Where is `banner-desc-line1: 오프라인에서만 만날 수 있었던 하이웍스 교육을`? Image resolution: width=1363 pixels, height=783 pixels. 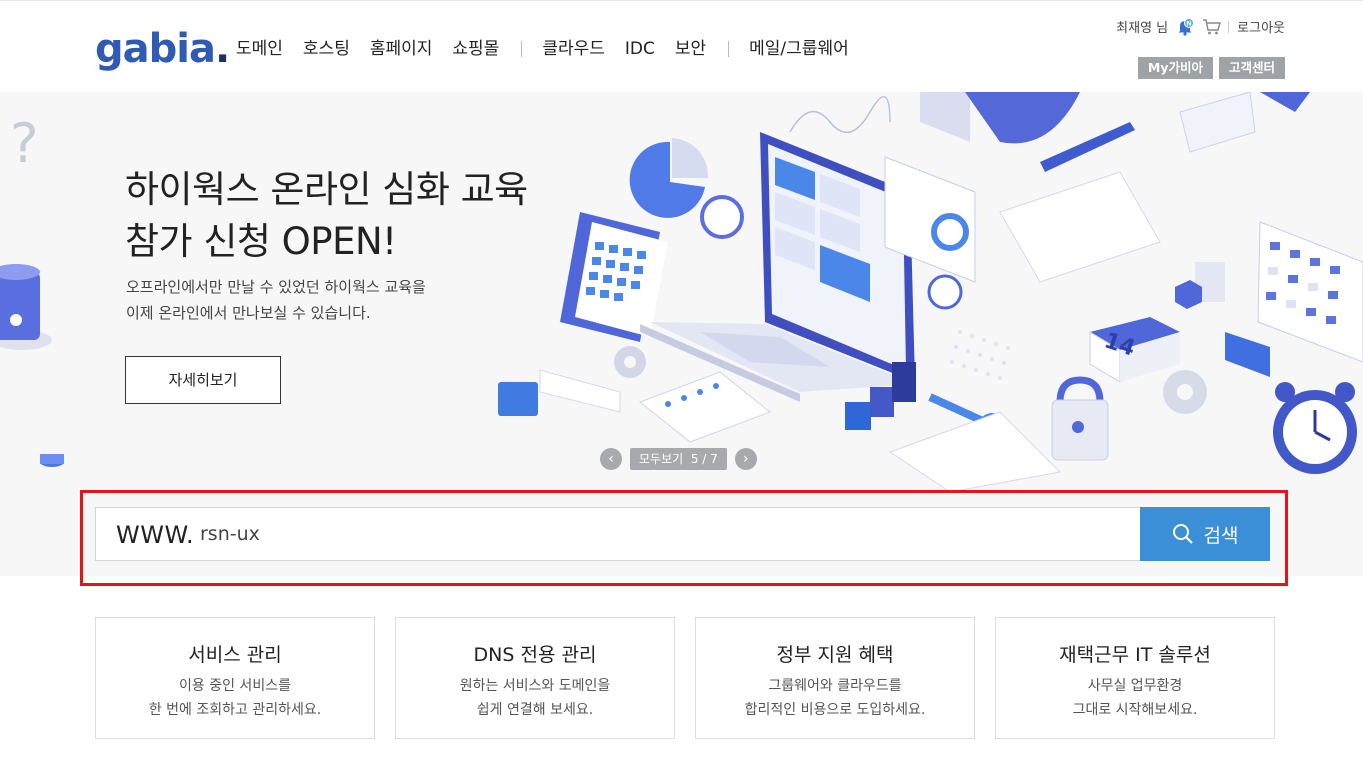
banner-desc-line1: 오프라인에서만 만날 수 있었던 하이웍스 교육을 is located at coordinates (276, 287).